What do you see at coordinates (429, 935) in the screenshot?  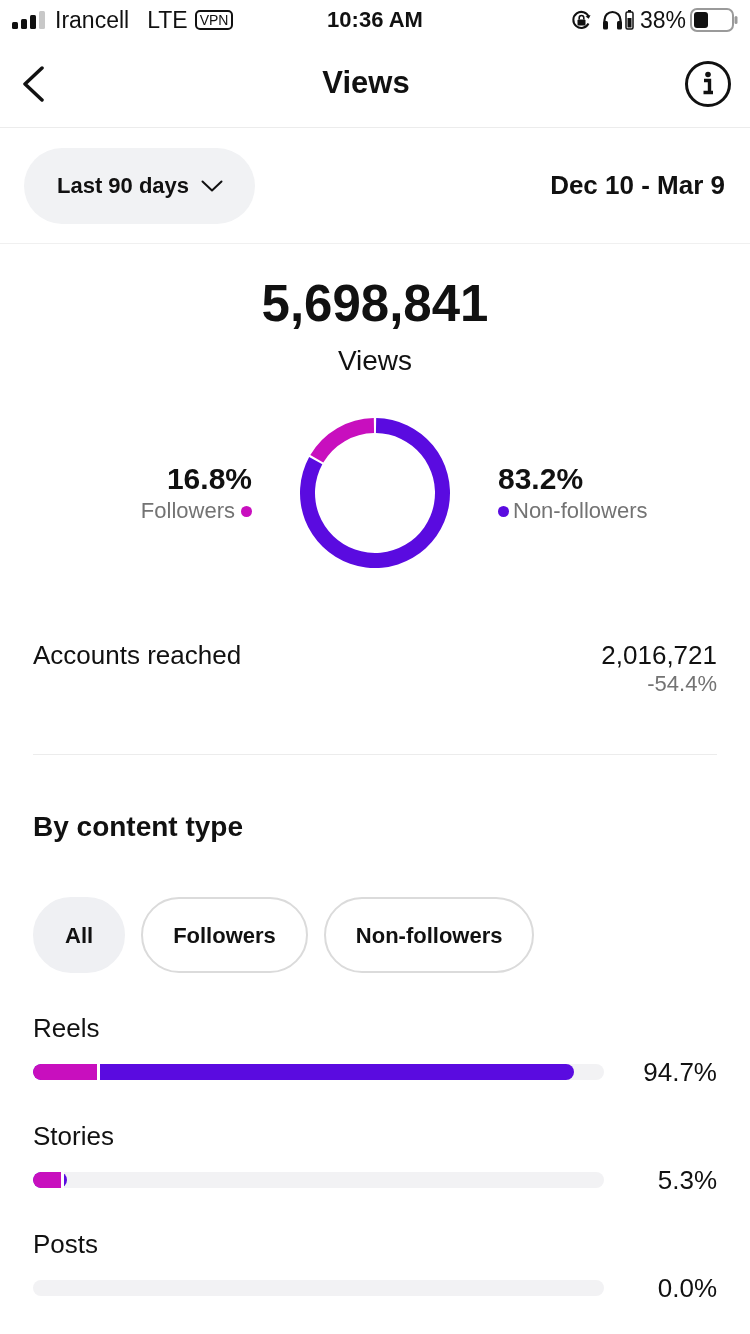 I see `filter-tab: Non-followers` at bounding box center [429, 935].